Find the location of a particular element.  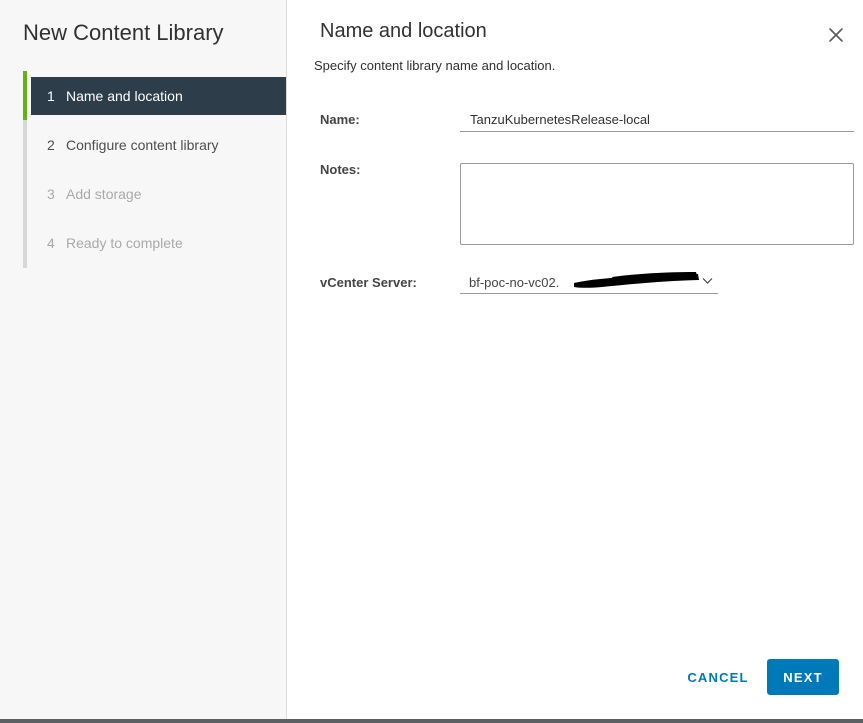

step-label: Ready to complete is located at coordinates (124, 243).